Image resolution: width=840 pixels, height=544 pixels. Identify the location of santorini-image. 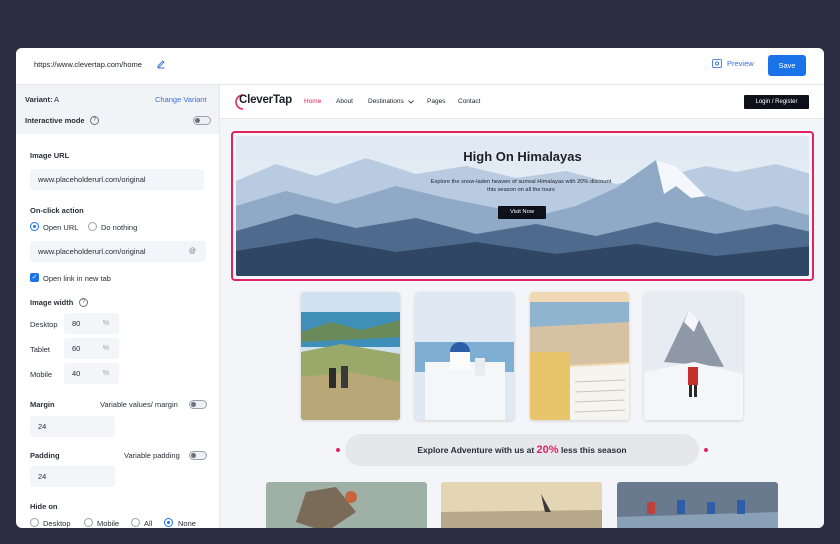
(464, 356).